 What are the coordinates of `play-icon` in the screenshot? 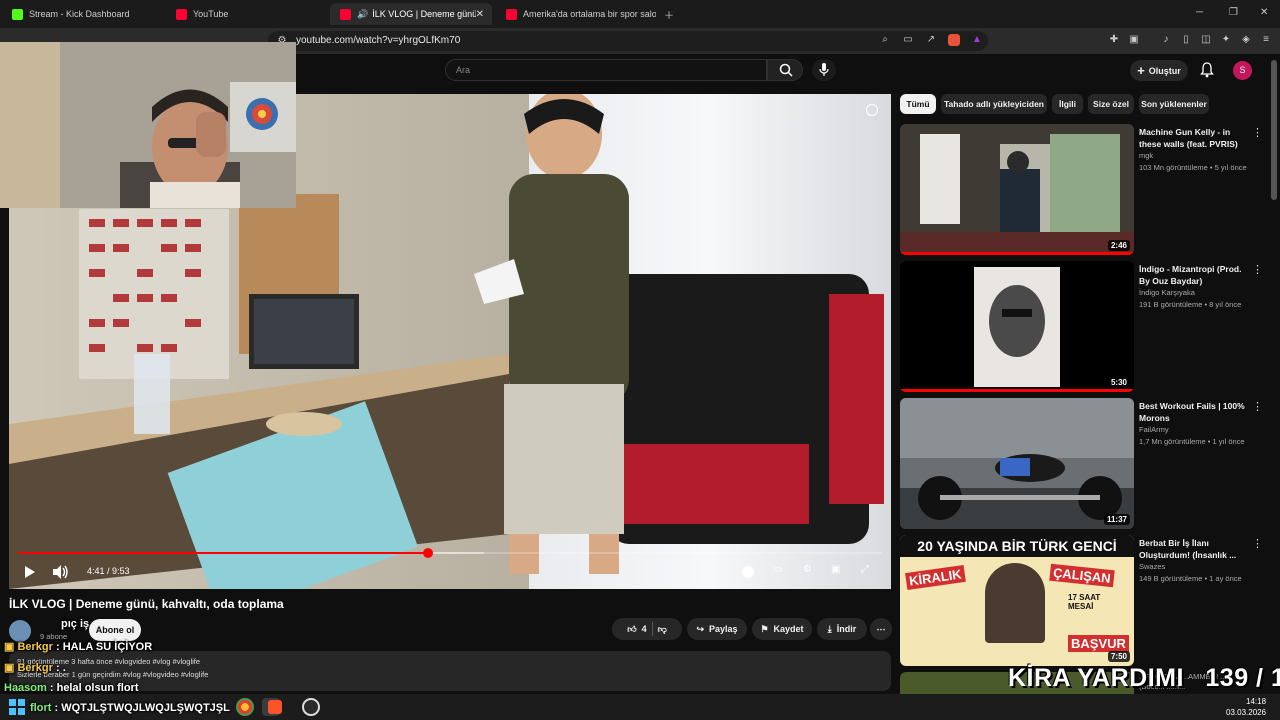 It's located at (30, 572).